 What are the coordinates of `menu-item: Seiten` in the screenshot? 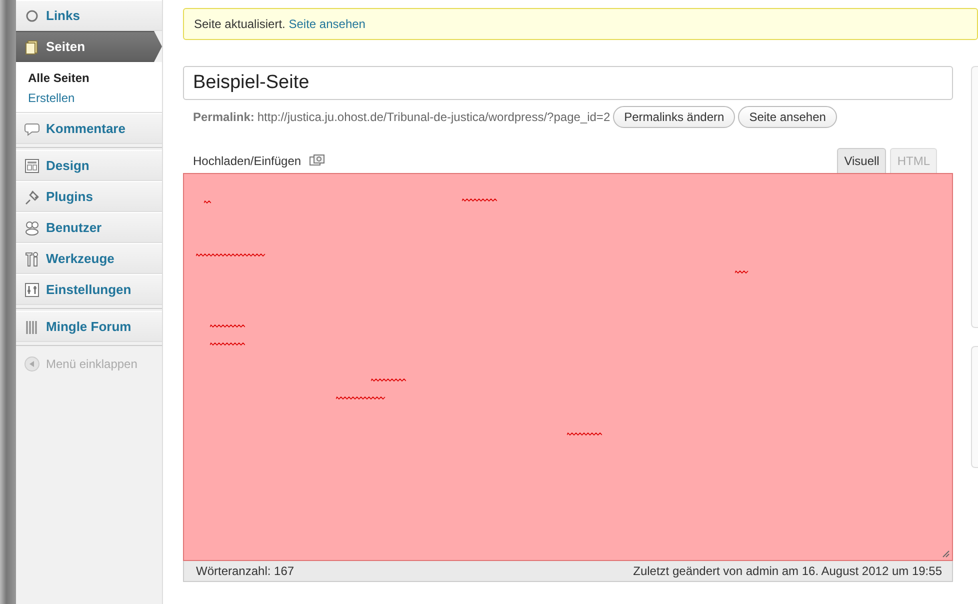 It's located at (89, 46).